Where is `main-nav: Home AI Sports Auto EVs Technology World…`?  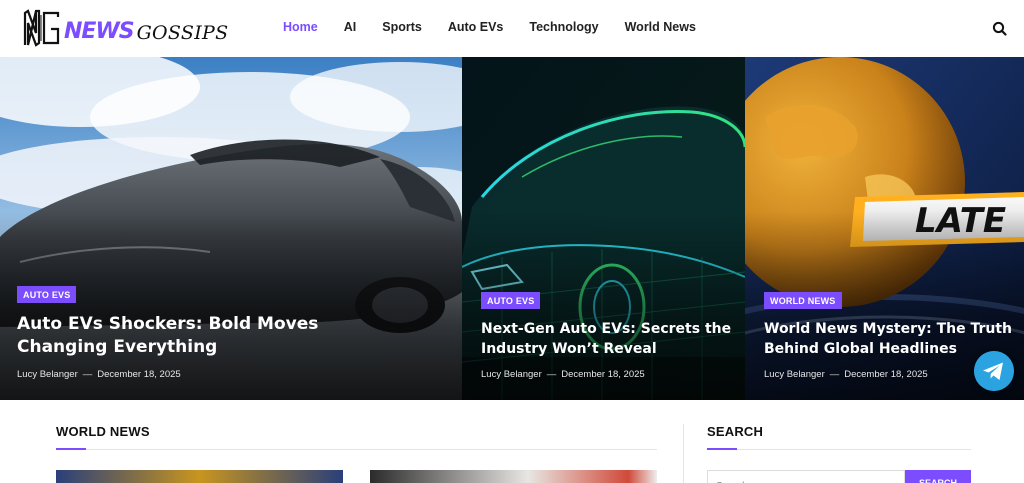 main-nav: Home AI Sports Auto EVs Technology World… is located at coordinates (489, 27).